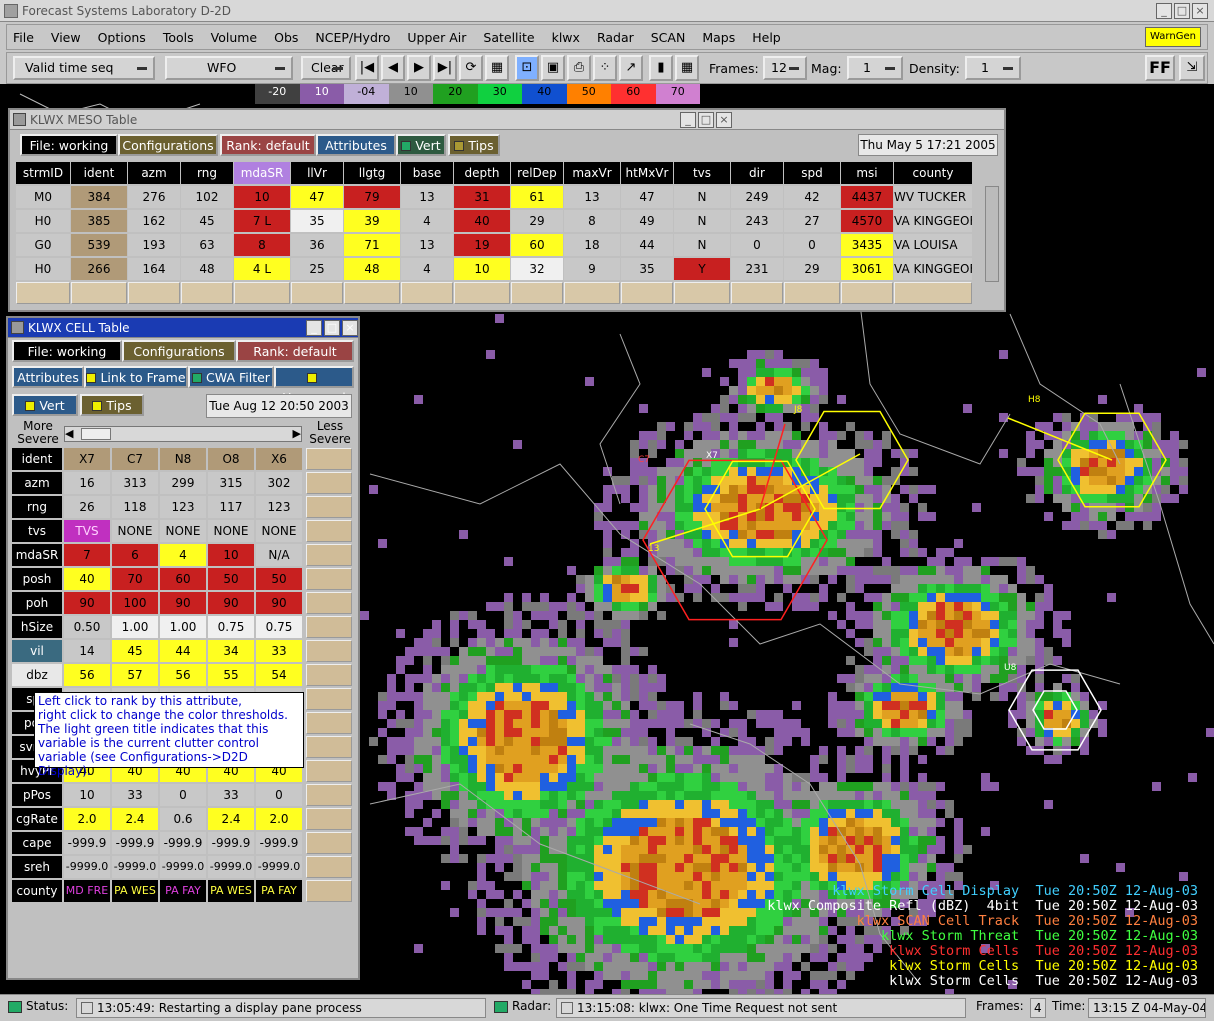  Describe the element at coordinates (154, 245) in the screenshot. I see `meso-cell: 193` at that location.